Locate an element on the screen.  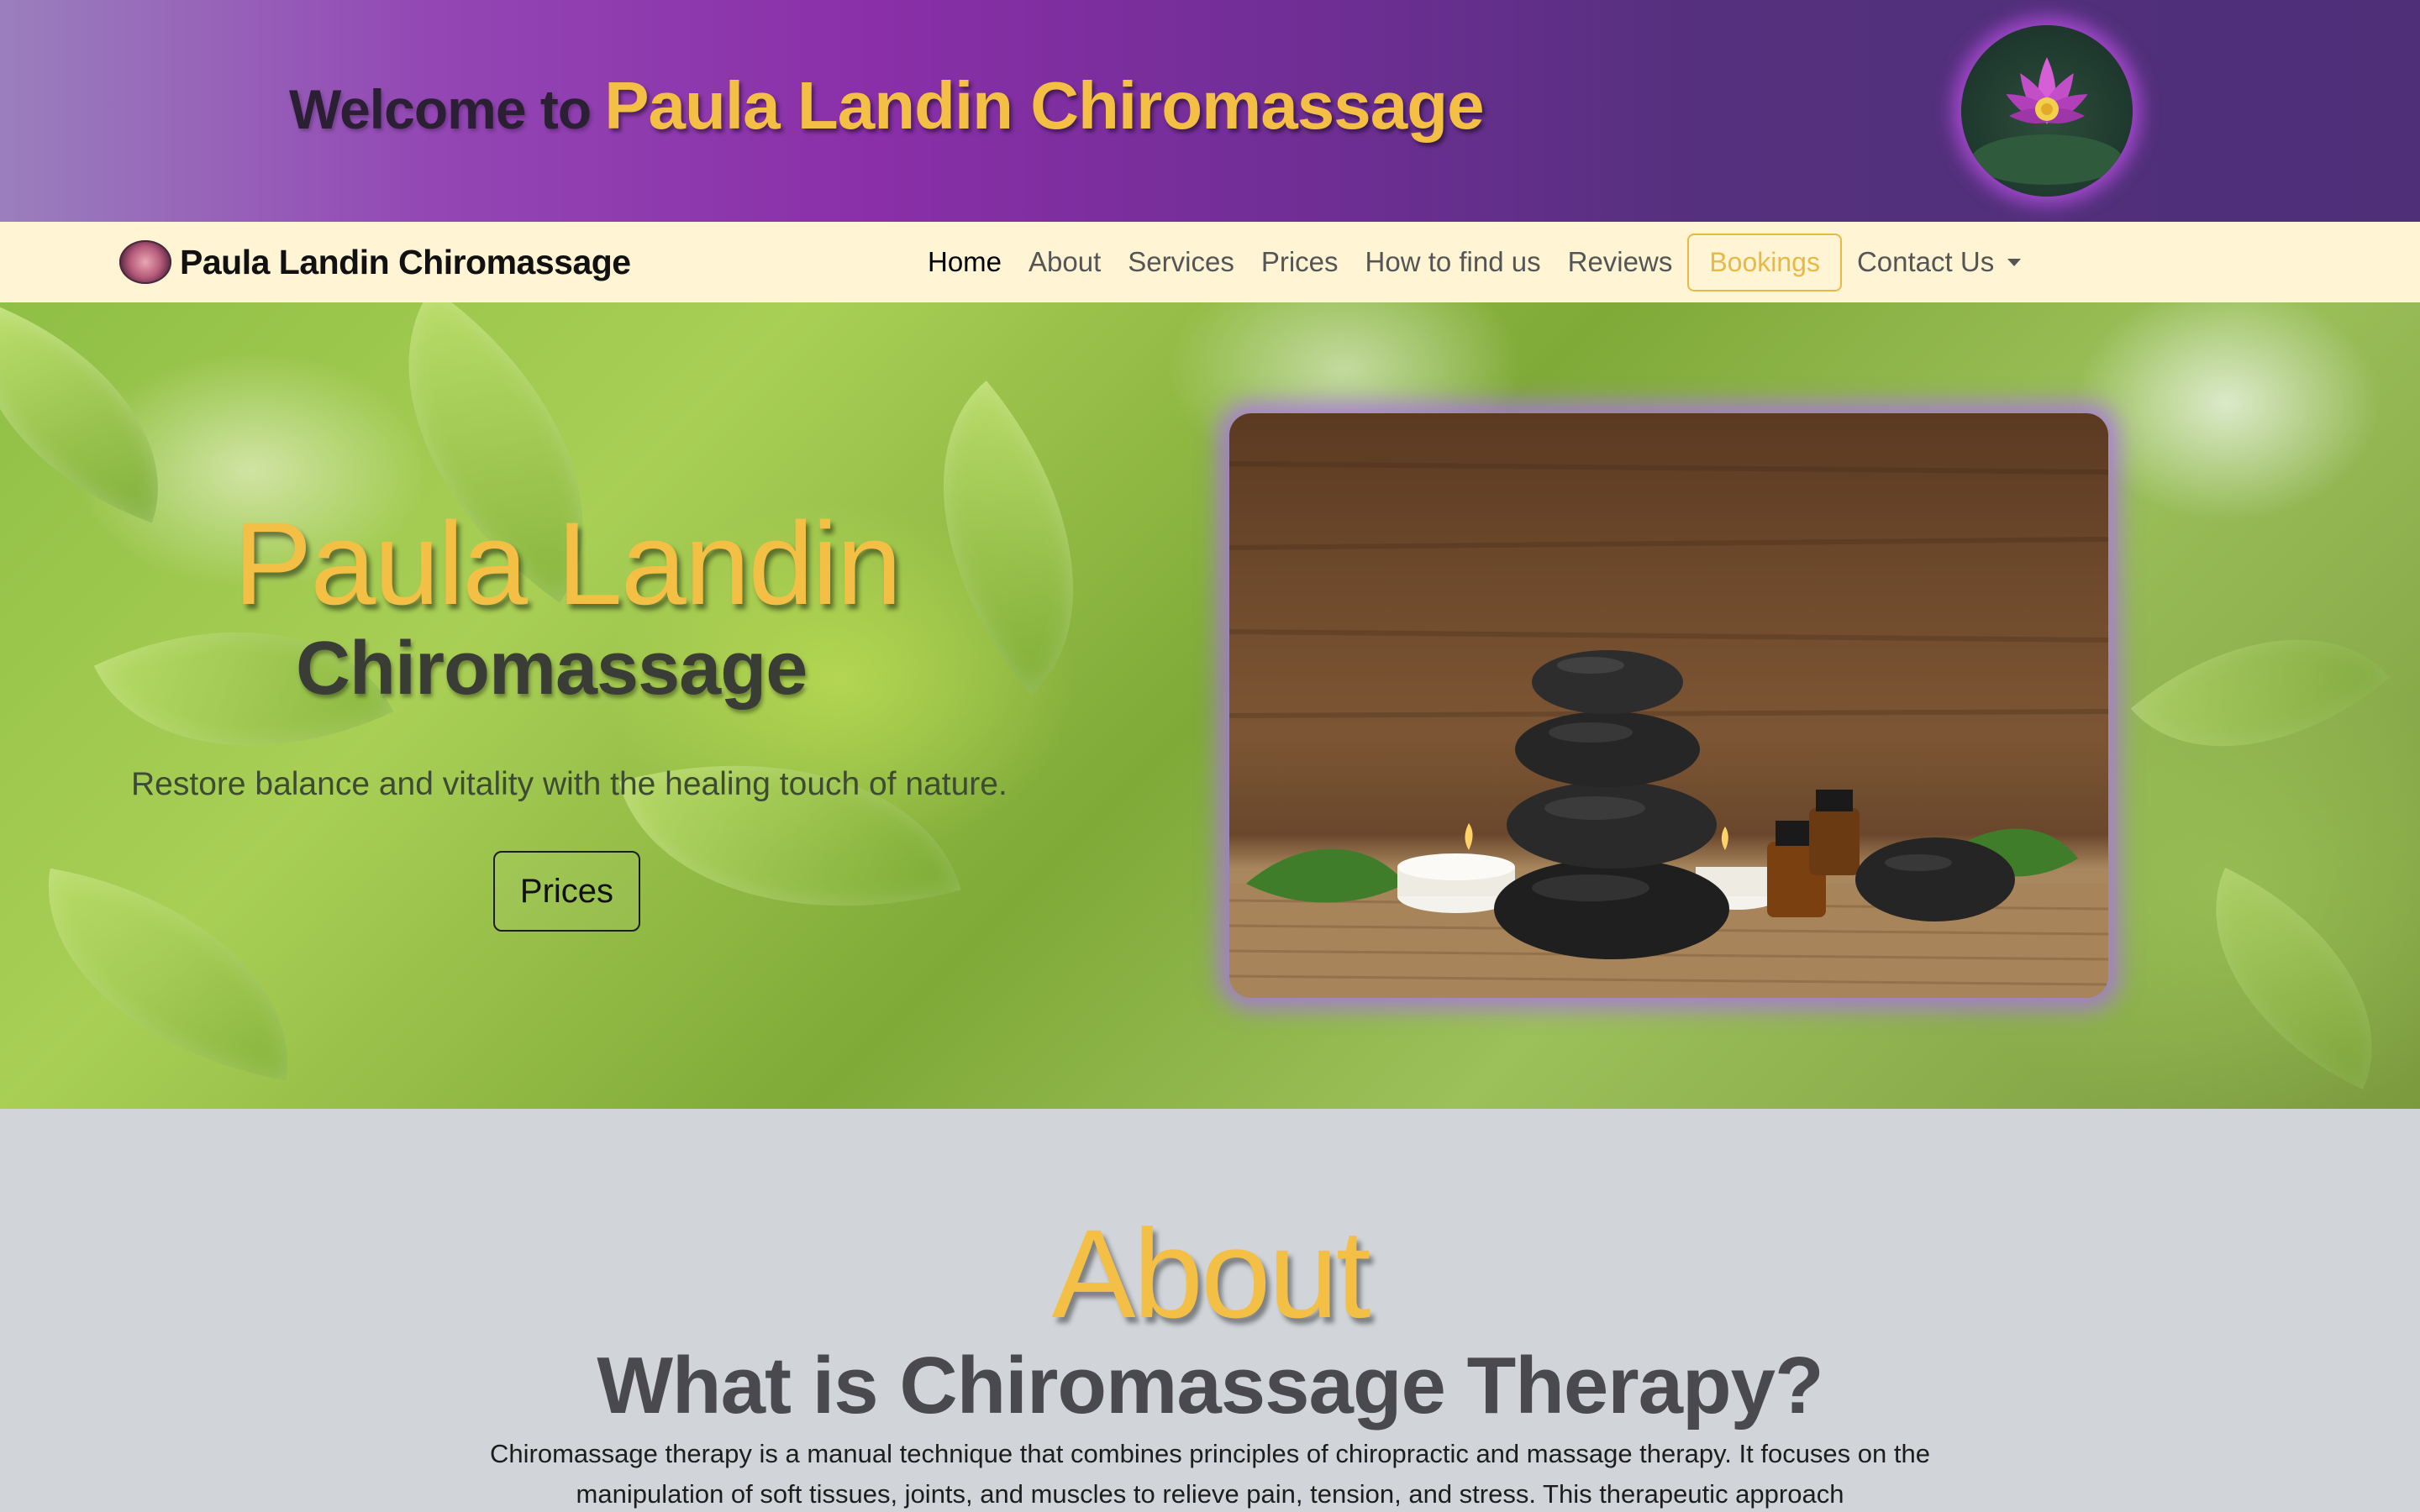
nav-link-how-to-find-us: How to find us is located at coordinates (1453, 262).